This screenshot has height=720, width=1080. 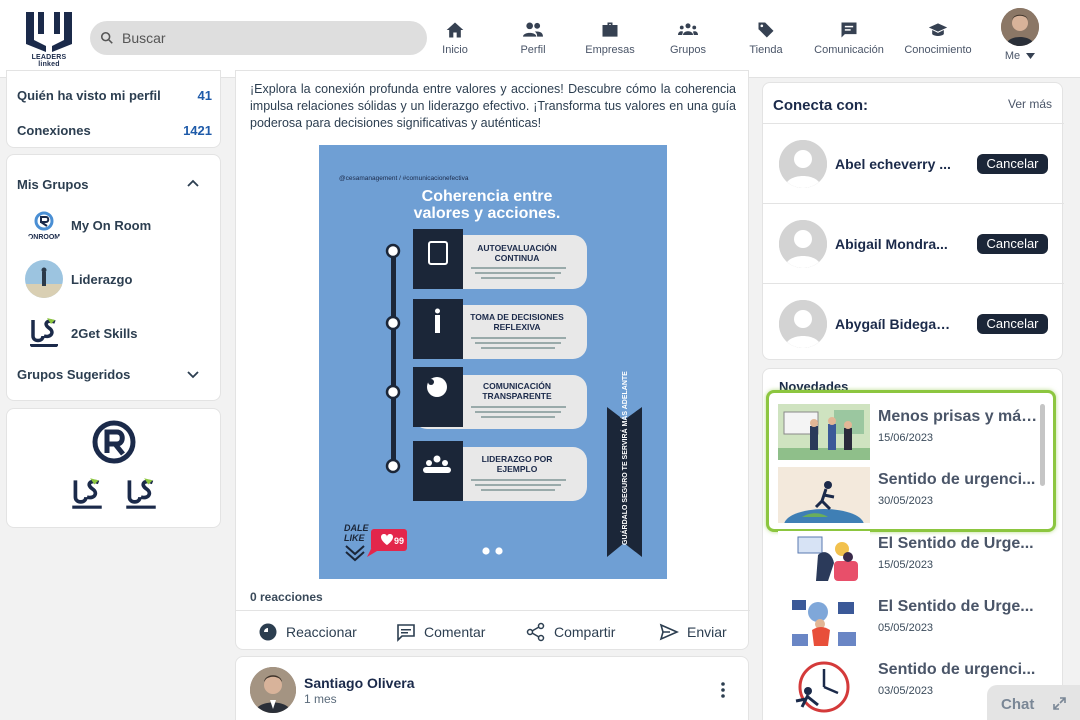 I want to click on nav-label: Empresas, so click(x=610, y=50).